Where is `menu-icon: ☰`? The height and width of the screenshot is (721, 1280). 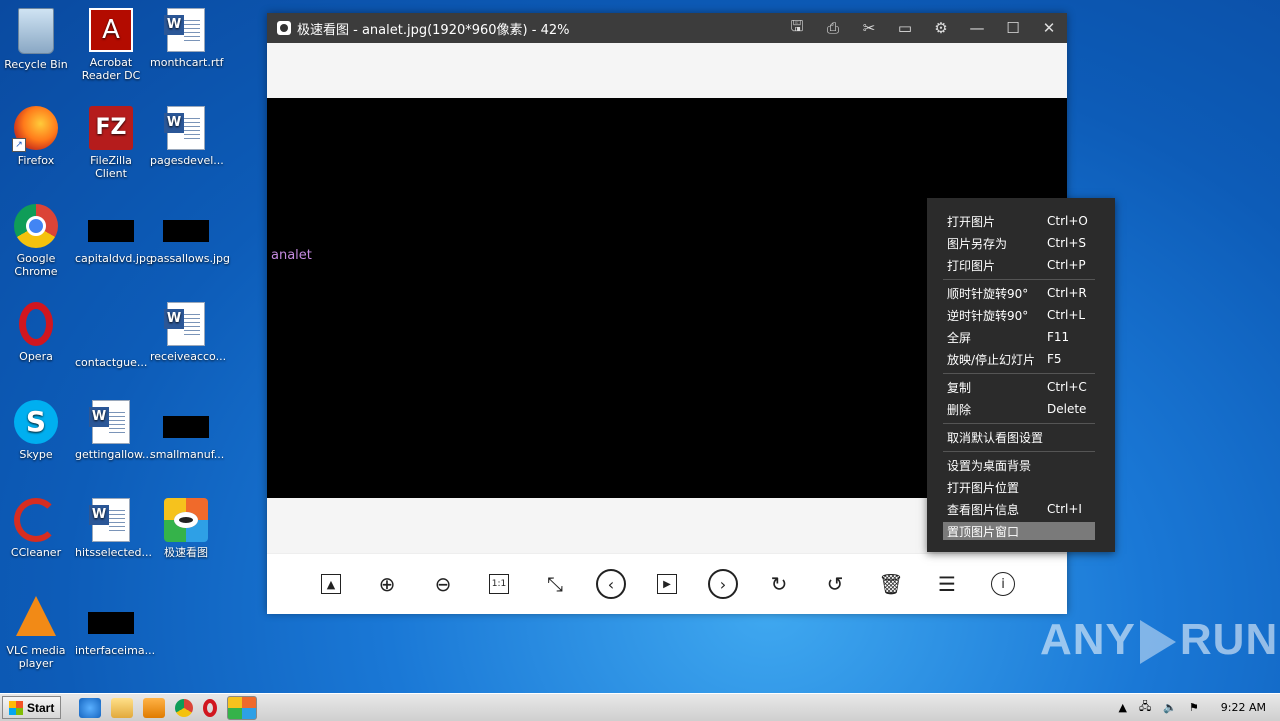 menu-icon: ☰ is located at coordinates (947, 584).